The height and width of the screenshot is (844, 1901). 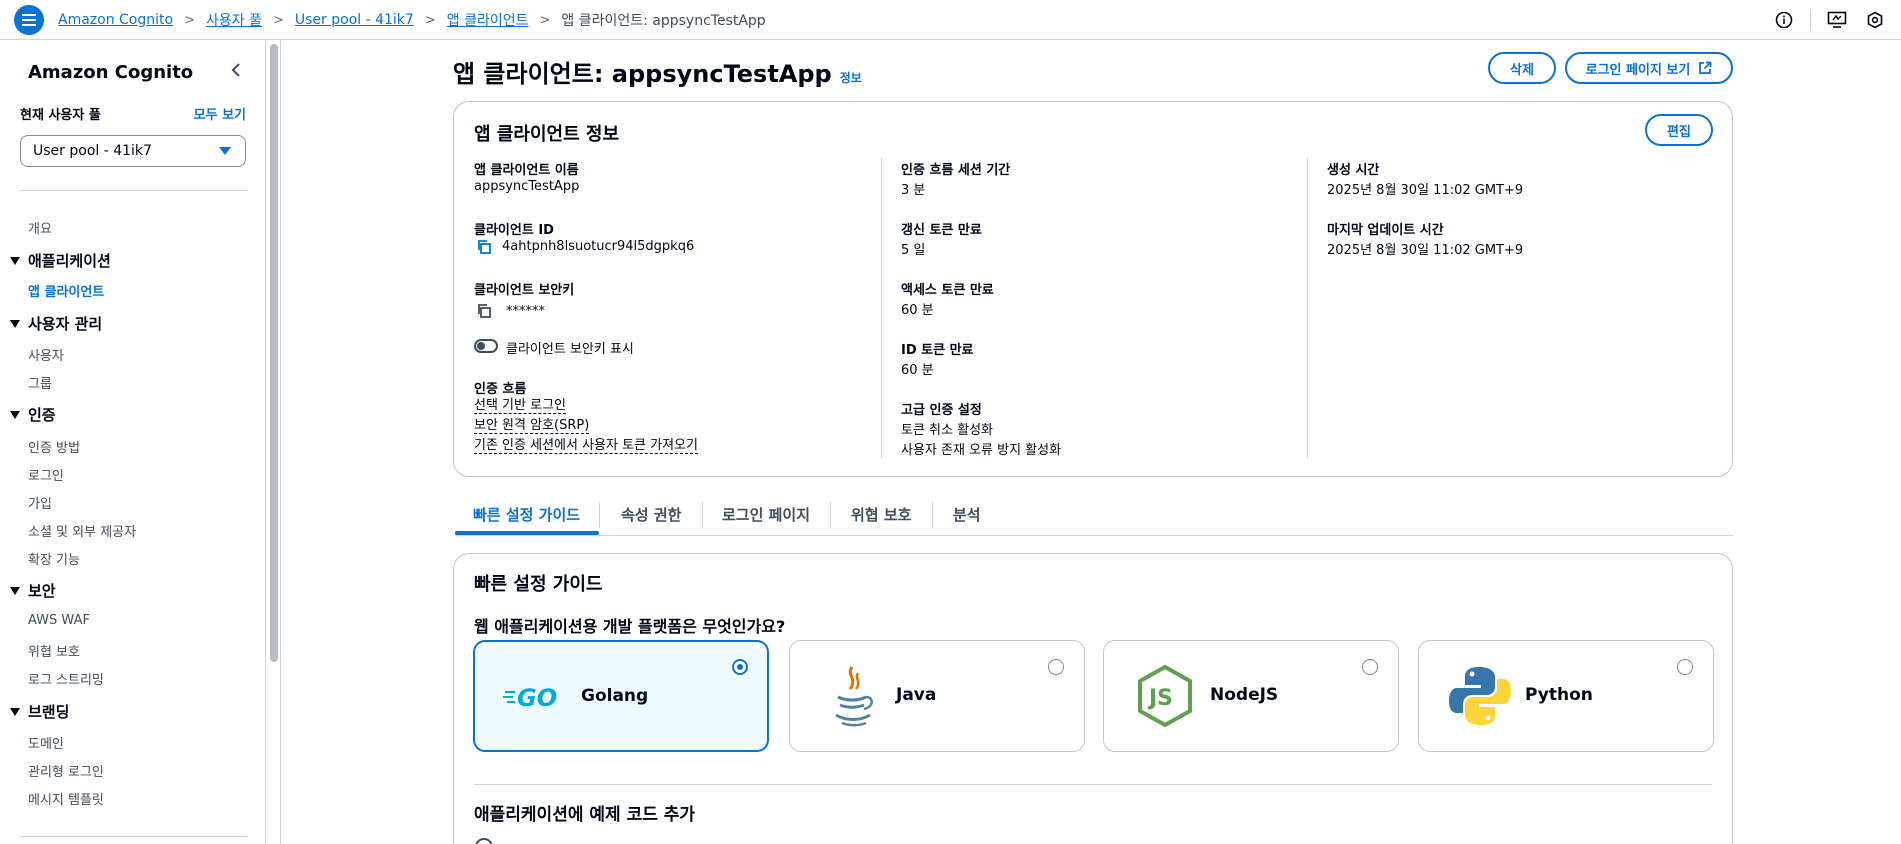 I want to click on auth-flow-item: 기존 인증 세션에서 사용자 토큰 가져오기, so click(x=586, y=446).